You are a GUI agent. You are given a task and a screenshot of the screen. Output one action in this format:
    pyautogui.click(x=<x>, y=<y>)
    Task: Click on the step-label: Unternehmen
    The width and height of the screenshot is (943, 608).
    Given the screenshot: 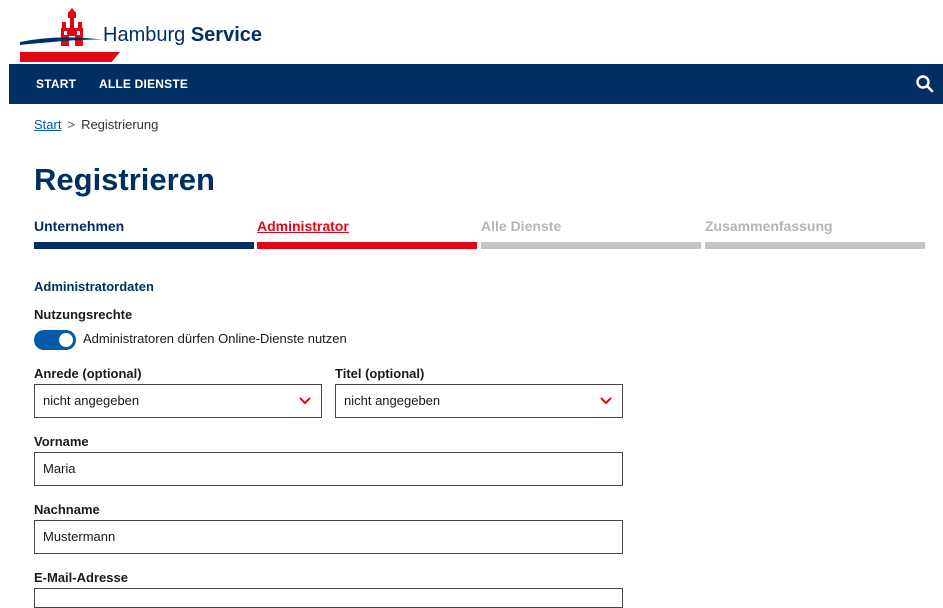 What is the action you would take?
    pyautogui.click(x=79, y=226)
    